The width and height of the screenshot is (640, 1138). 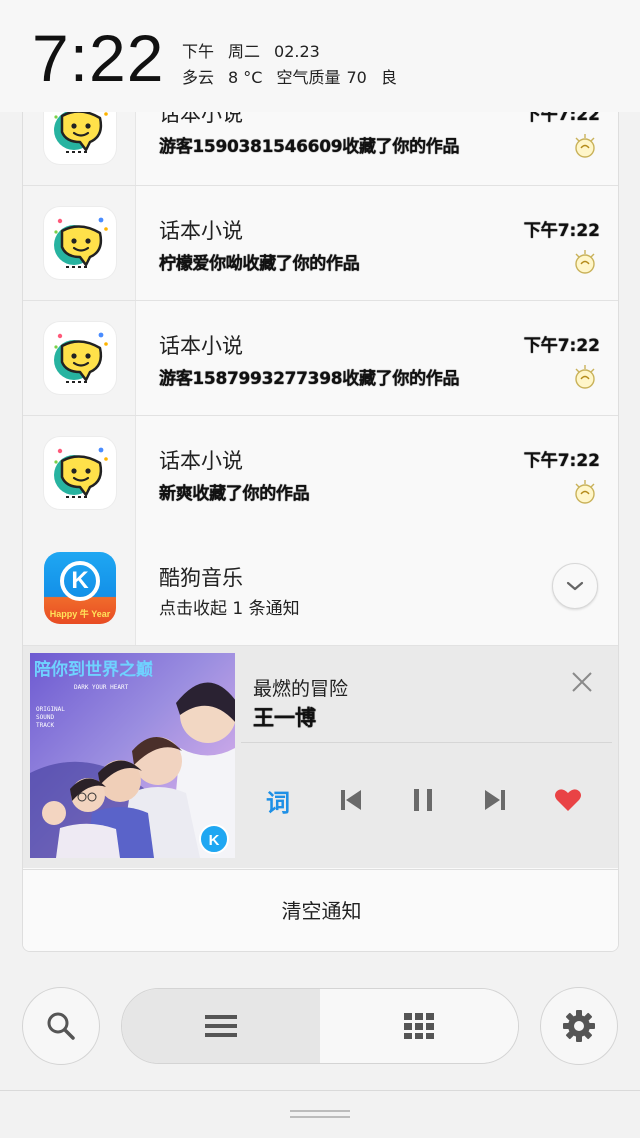 I want to click on notification-item: 话本小说 新爽收藏了你的作品 下午7:22, so click(x=320, y=473).